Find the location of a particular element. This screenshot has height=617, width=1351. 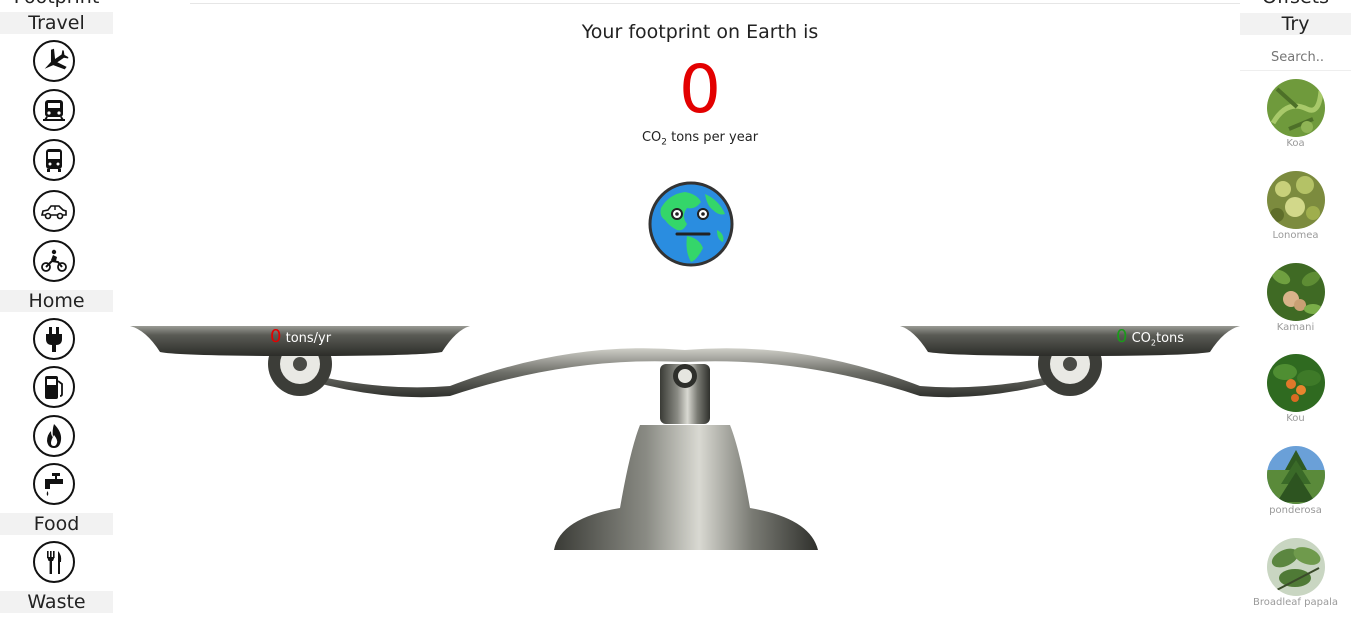

offset-name: Lonomea is located at coordinates (1295, 235).